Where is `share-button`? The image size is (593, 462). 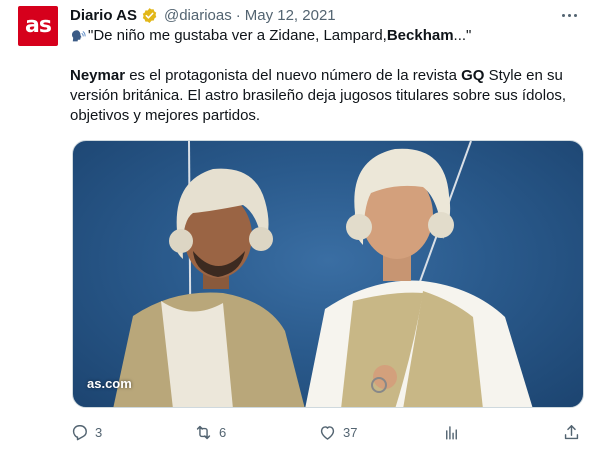
share-button is located at coordinates (571, 432).